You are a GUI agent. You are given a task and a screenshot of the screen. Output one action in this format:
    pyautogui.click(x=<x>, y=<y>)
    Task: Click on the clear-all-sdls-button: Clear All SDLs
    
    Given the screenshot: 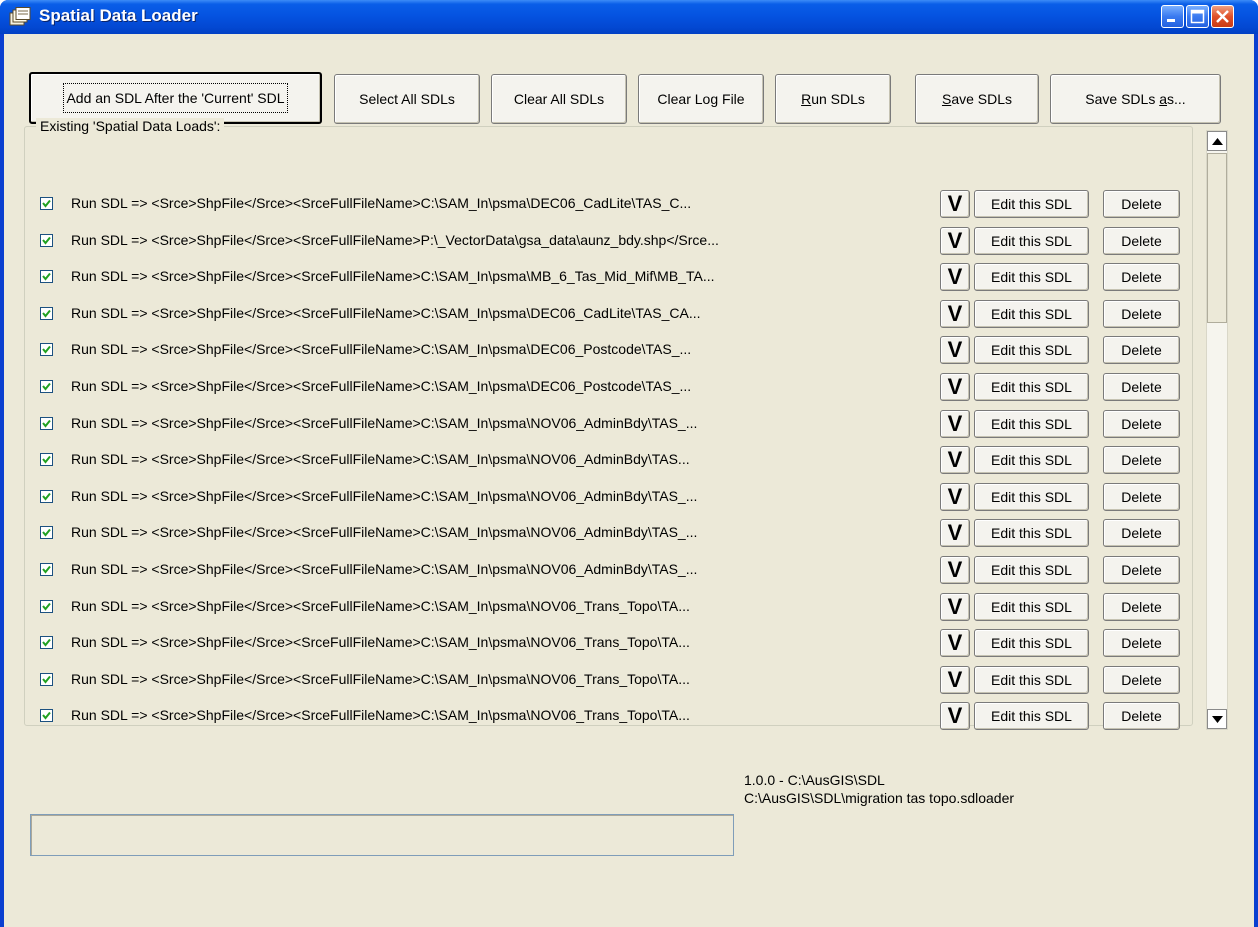 What is the action you would take?
    pyautogui.click(x=559, y=99)
    